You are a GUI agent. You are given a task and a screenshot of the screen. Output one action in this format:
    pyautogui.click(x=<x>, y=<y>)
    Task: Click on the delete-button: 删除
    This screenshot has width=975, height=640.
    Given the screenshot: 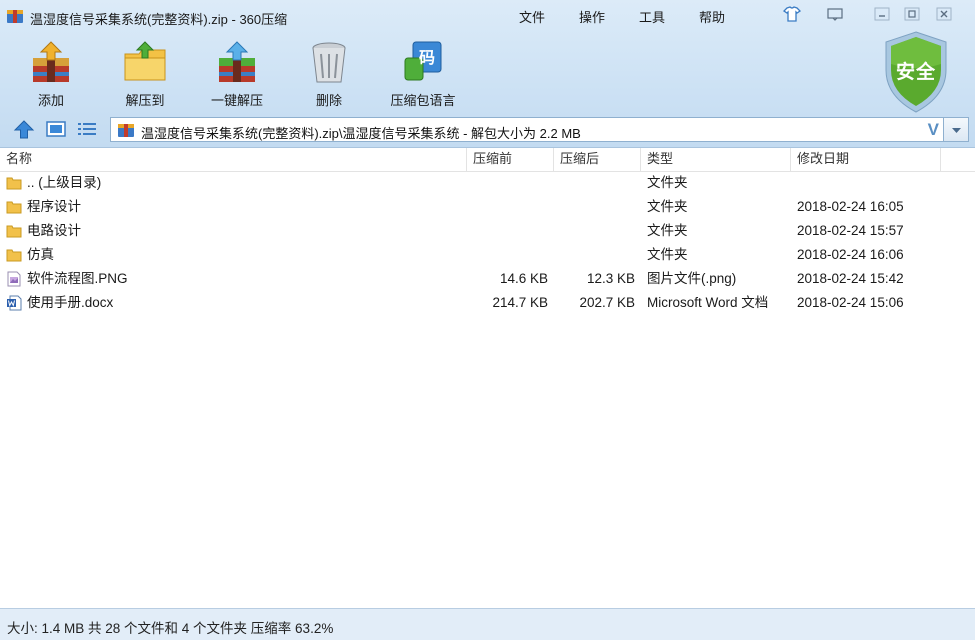 What is the action you would take?
    pyautogui.click(x=329, y=73)
    